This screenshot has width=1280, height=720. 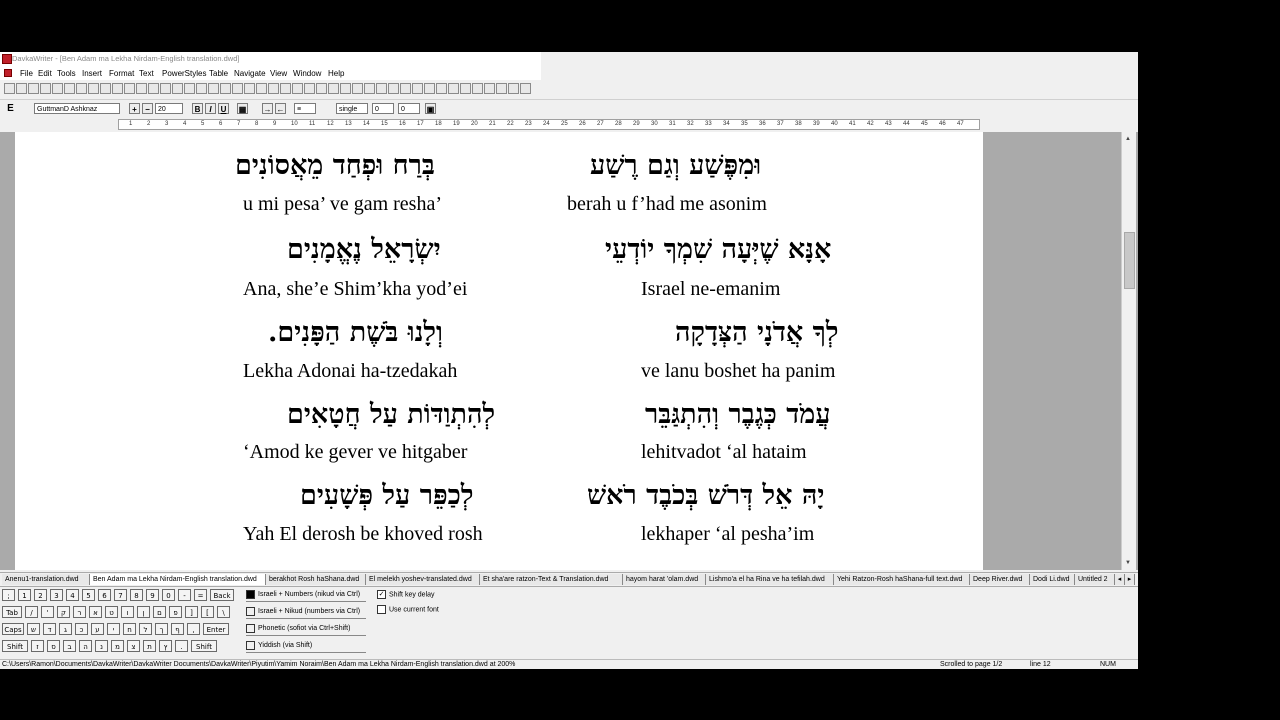 What do you see at coordinates (149, 646) in the screenshot?
I see `keyboard-key: ת` at bounding box center [149, 646].